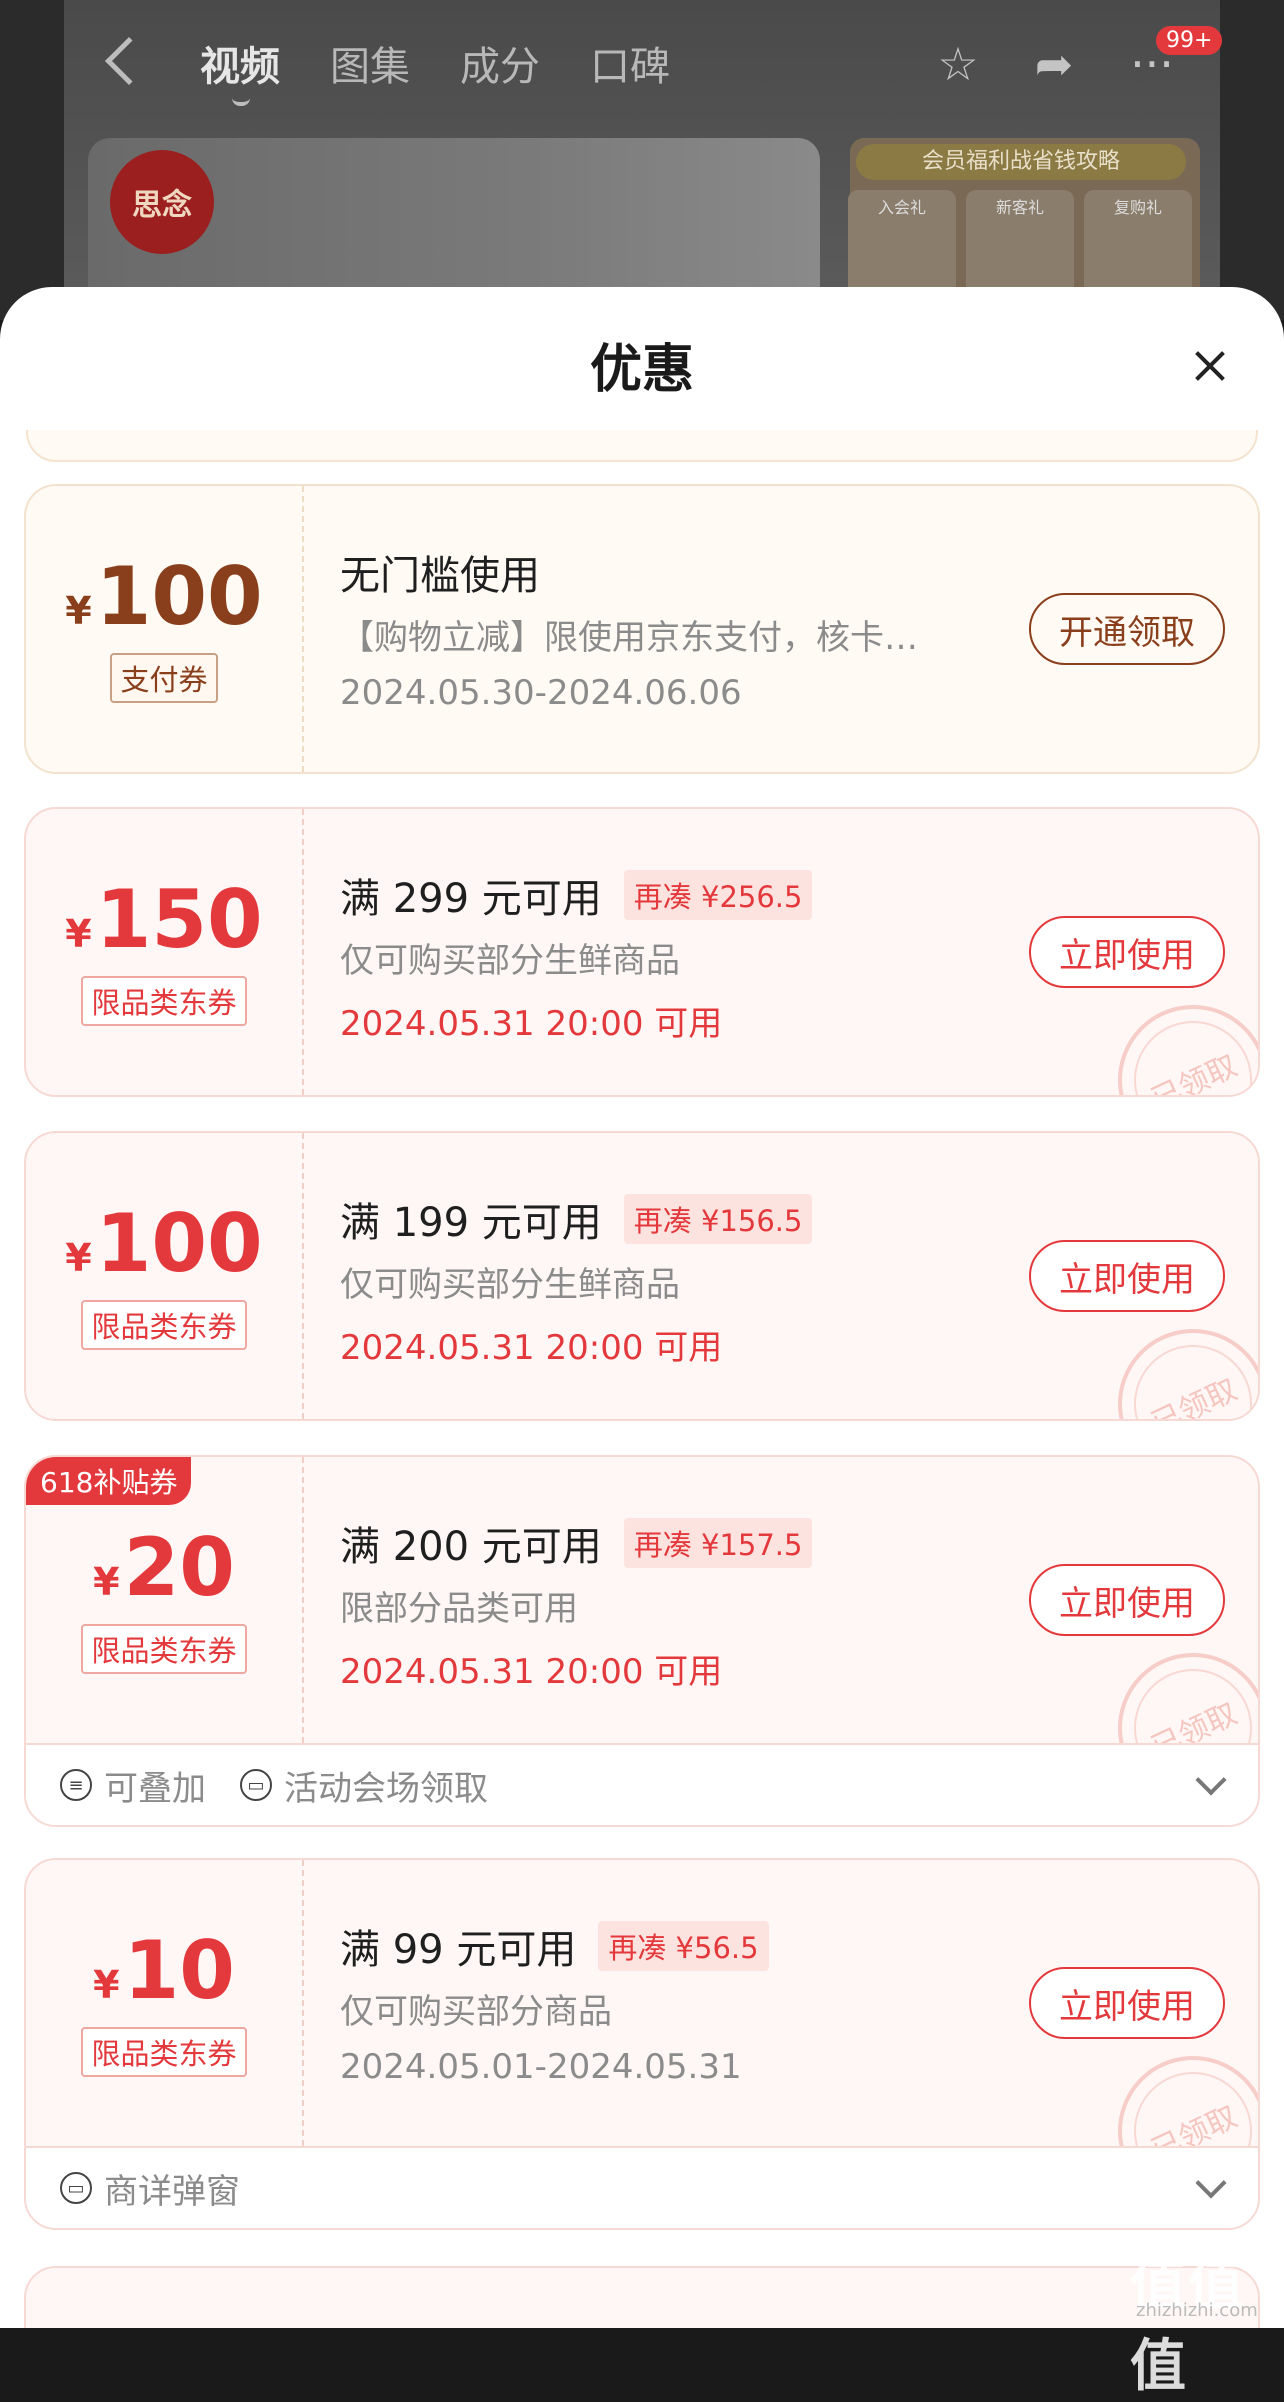 The height and width of the screenshot is (2402, 1284). I want to click on coupon-type-tag: 支付券, so click(164, 678).